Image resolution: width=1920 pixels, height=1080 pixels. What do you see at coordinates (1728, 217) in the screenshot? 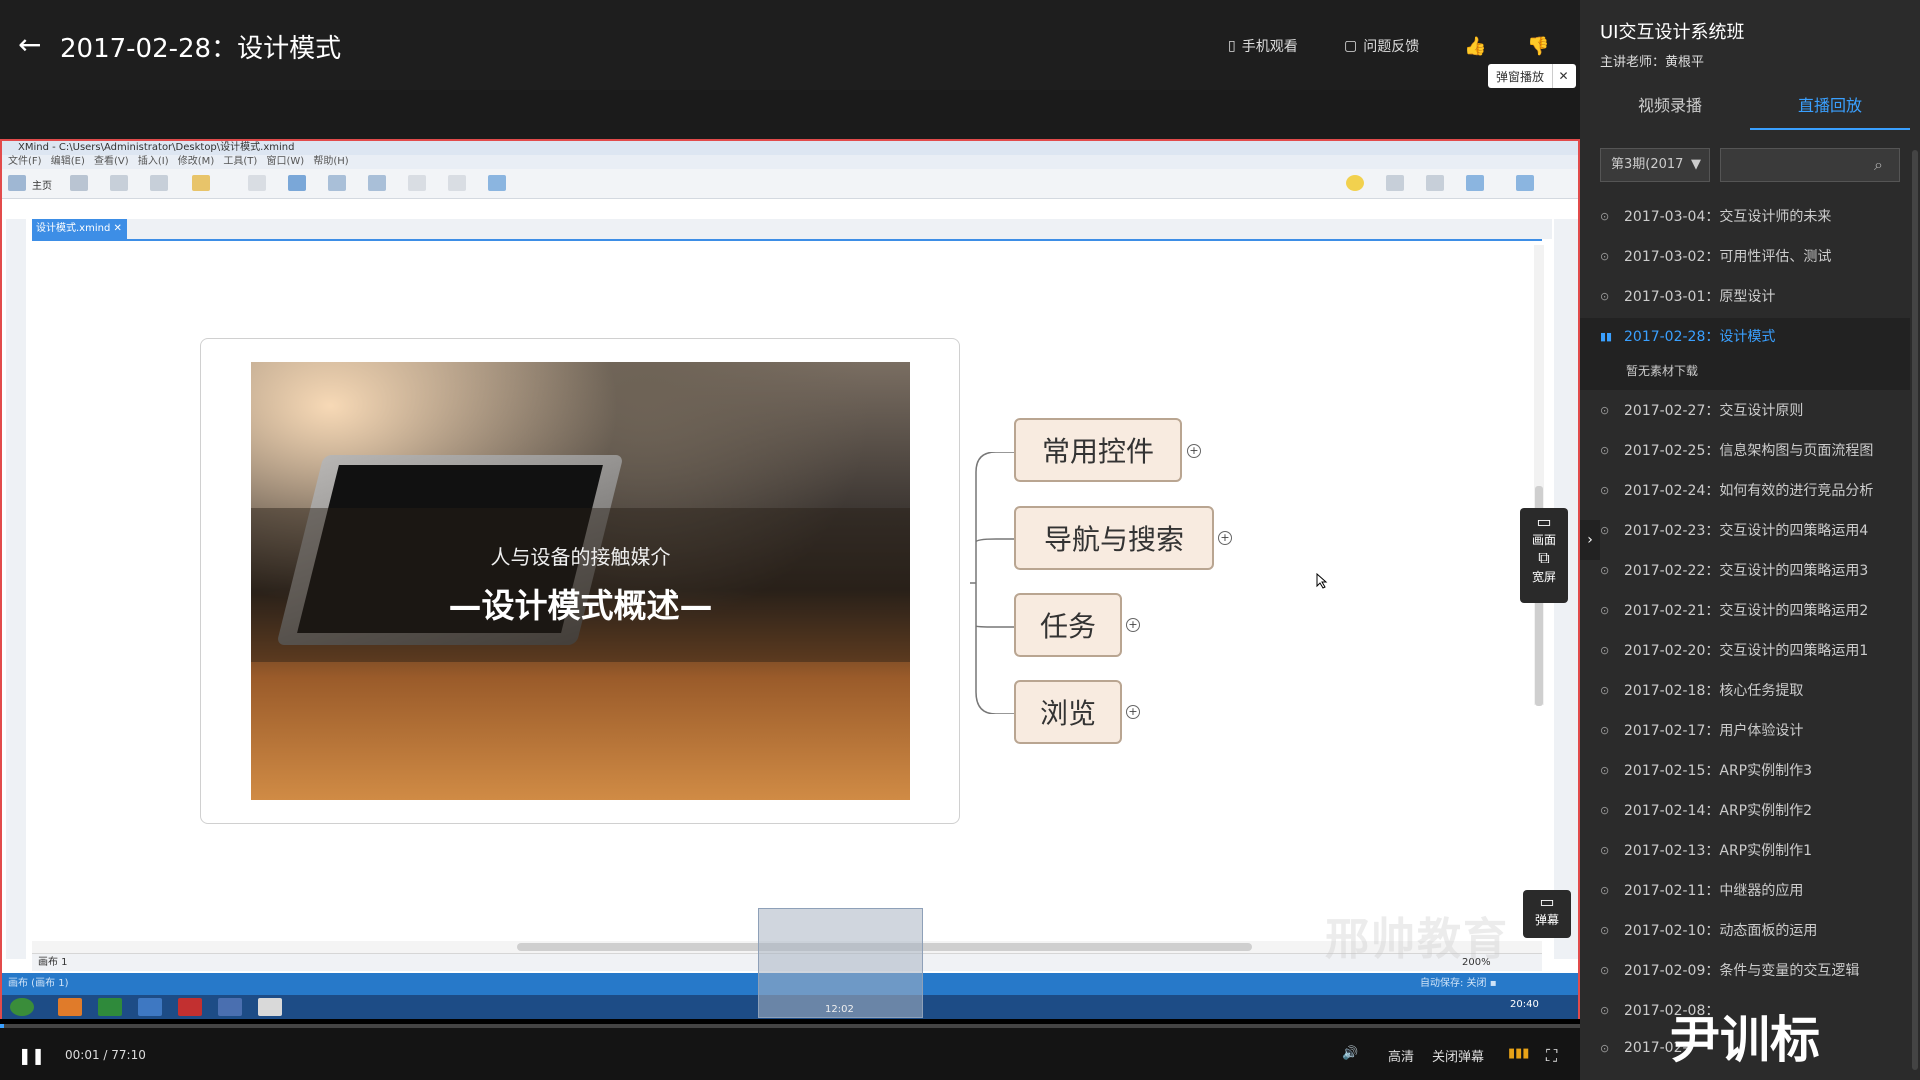
I see `lesson-label: 2017-03-04：交互设计师的未来` at bounding box center [1728, 217].